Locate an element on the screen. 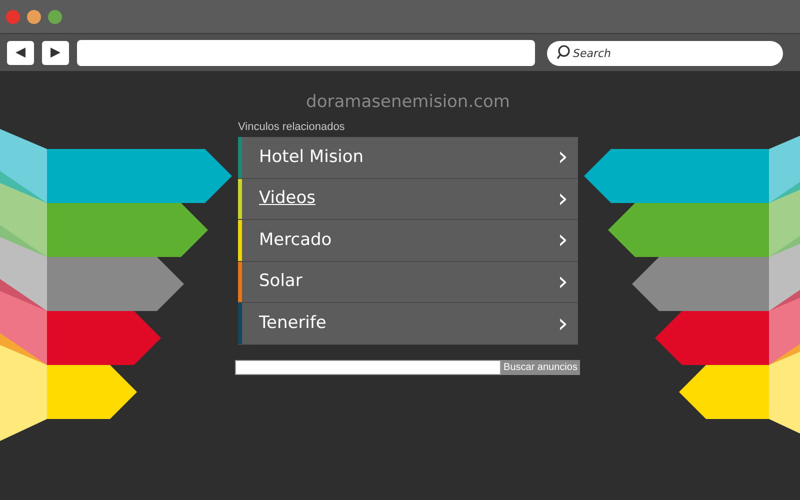 Image resolution: width=800 pixels, height=500 pixels. link-label: Hotel Mision is located at coordinates (408, 157).